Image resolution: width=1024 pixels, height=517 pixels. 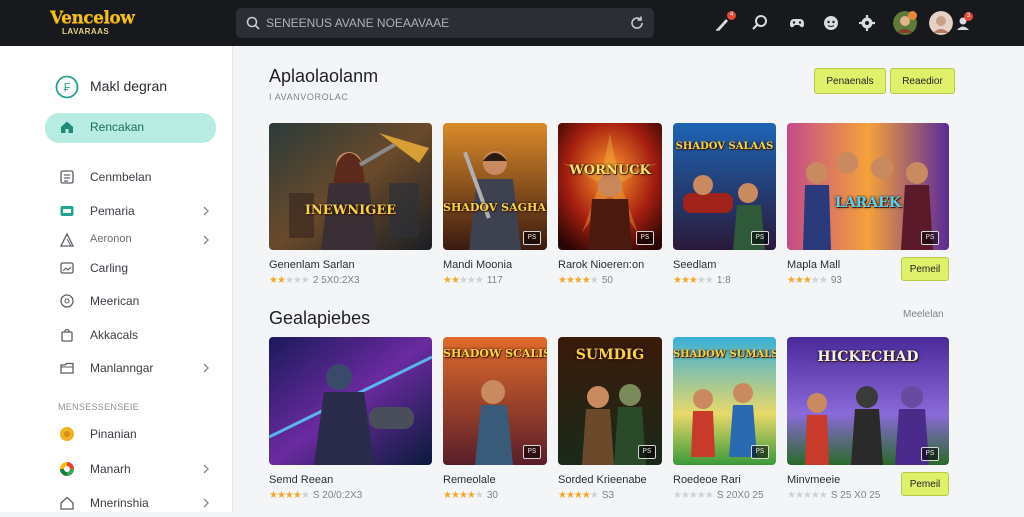 I want to click on sort-button: Reaedior, so click(x=922, y=81).